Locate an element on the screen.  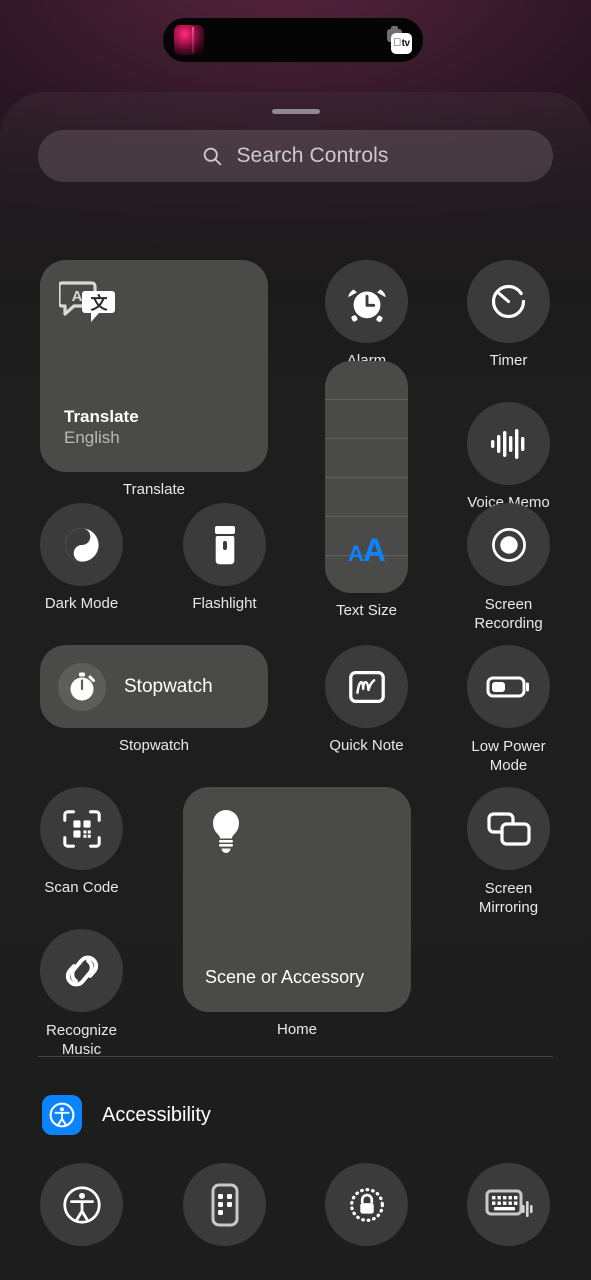
control-voice-memo: Voice Memo is located at coordinates (516, 456).